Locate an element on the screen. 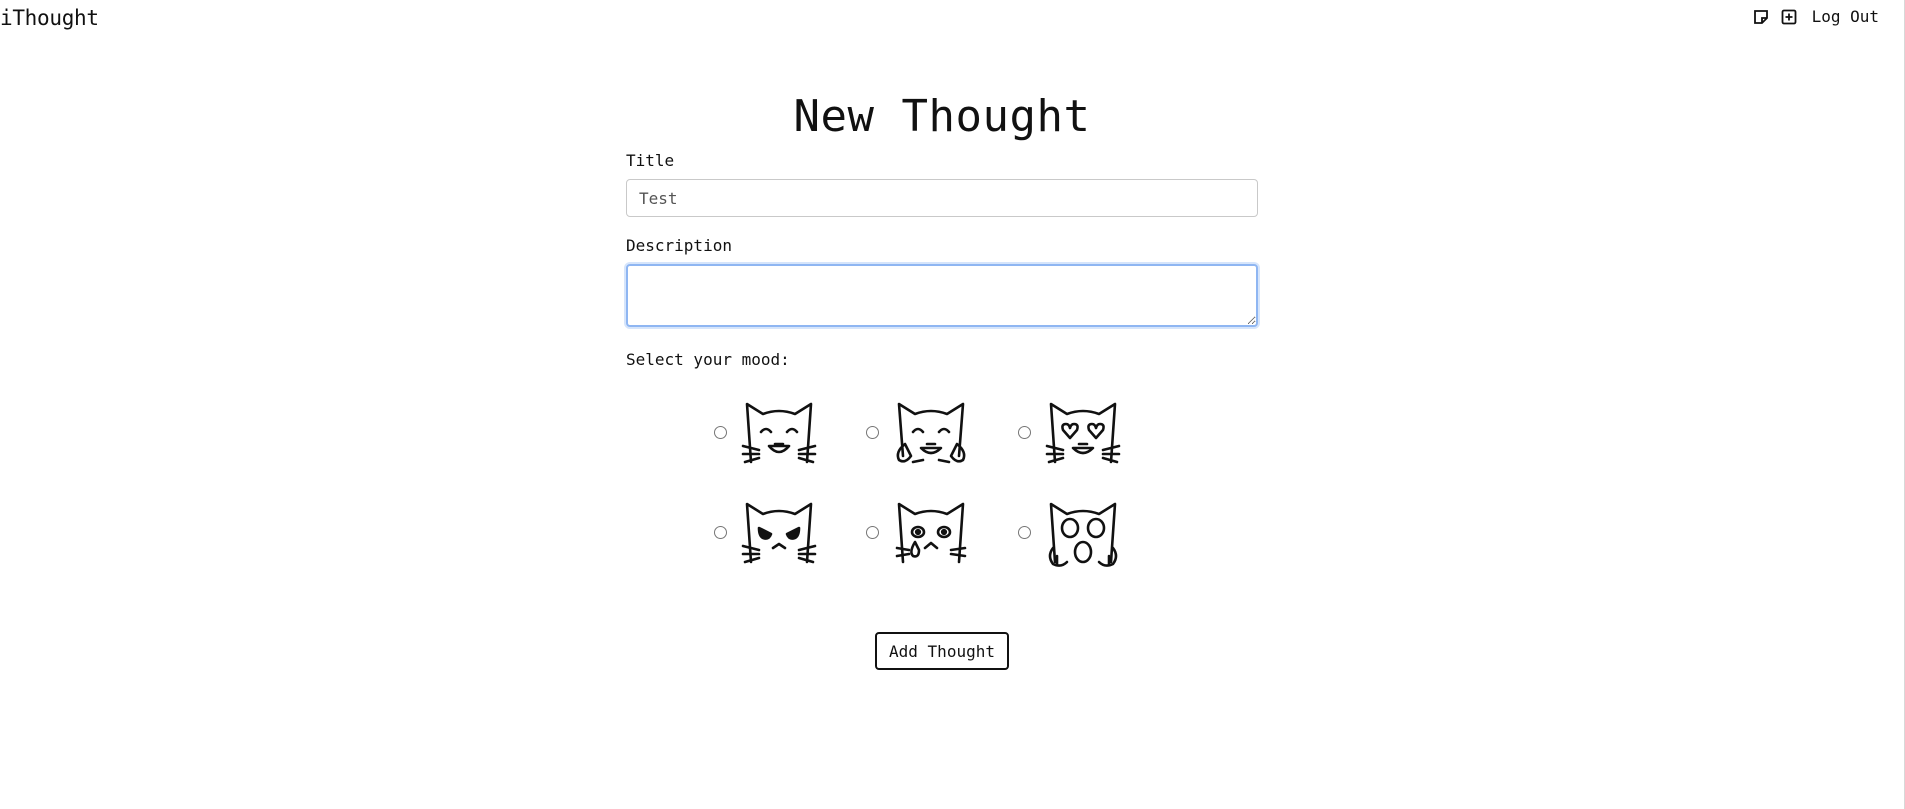 Image resolution: width=1905 pixels, height=809 pixels. title-label: Title is located at coordinates (650, 160).